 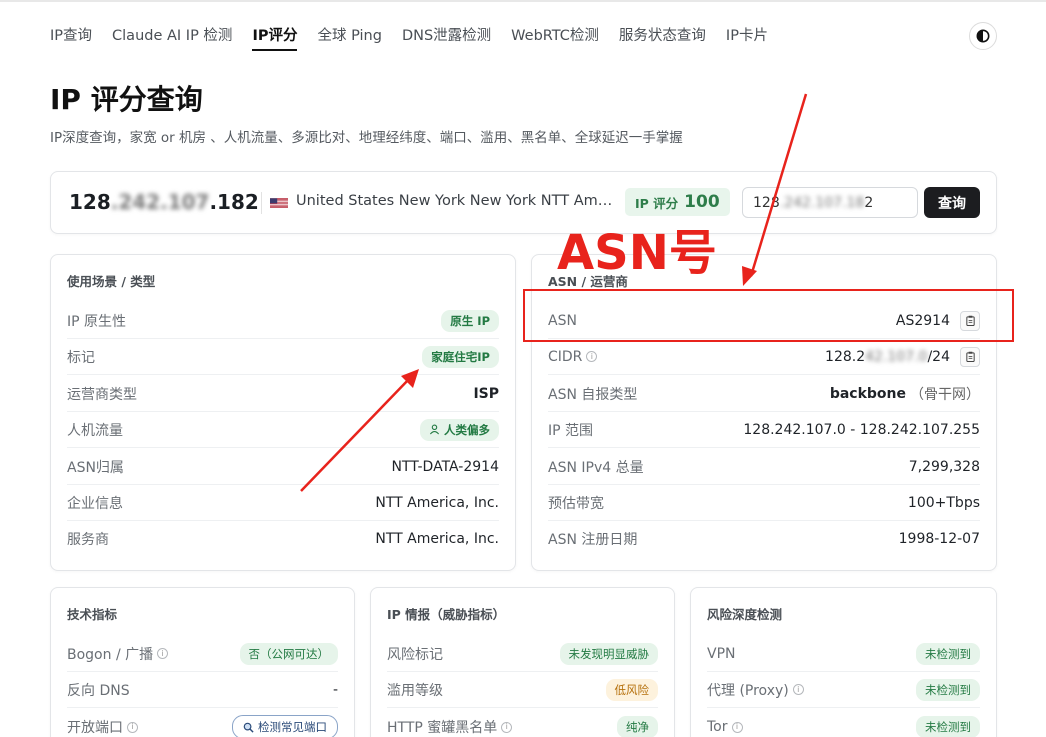 I want to click on asn-type-note: （骨干网）, so click(x=945, y=394).